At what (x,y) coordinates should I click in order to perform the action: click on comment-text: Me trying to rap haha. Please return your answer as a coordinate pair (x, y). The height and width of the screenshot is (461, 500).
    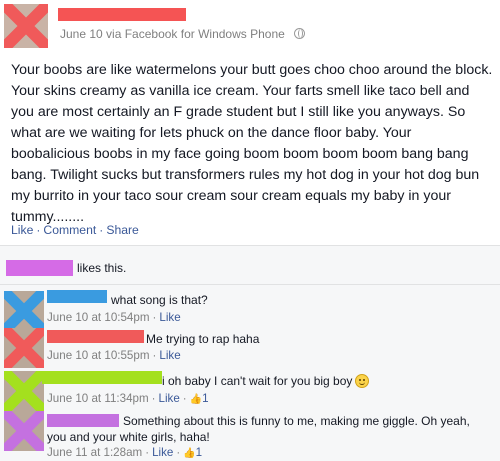
    Looking at the image, I should click on (203, 339).